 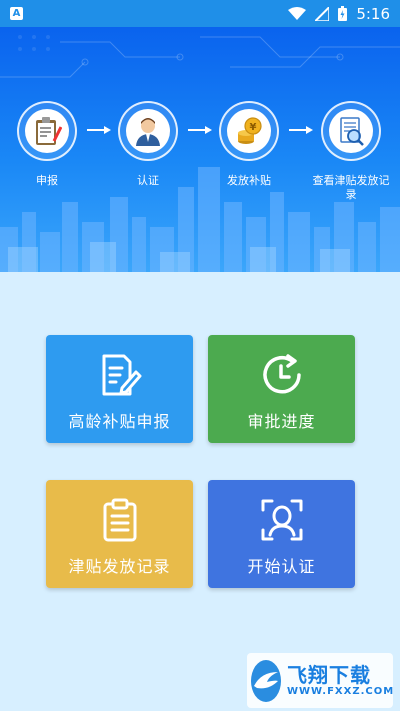 I want to click on allowance-records-button: 津贴发放记录, so click(x=119, y=534).